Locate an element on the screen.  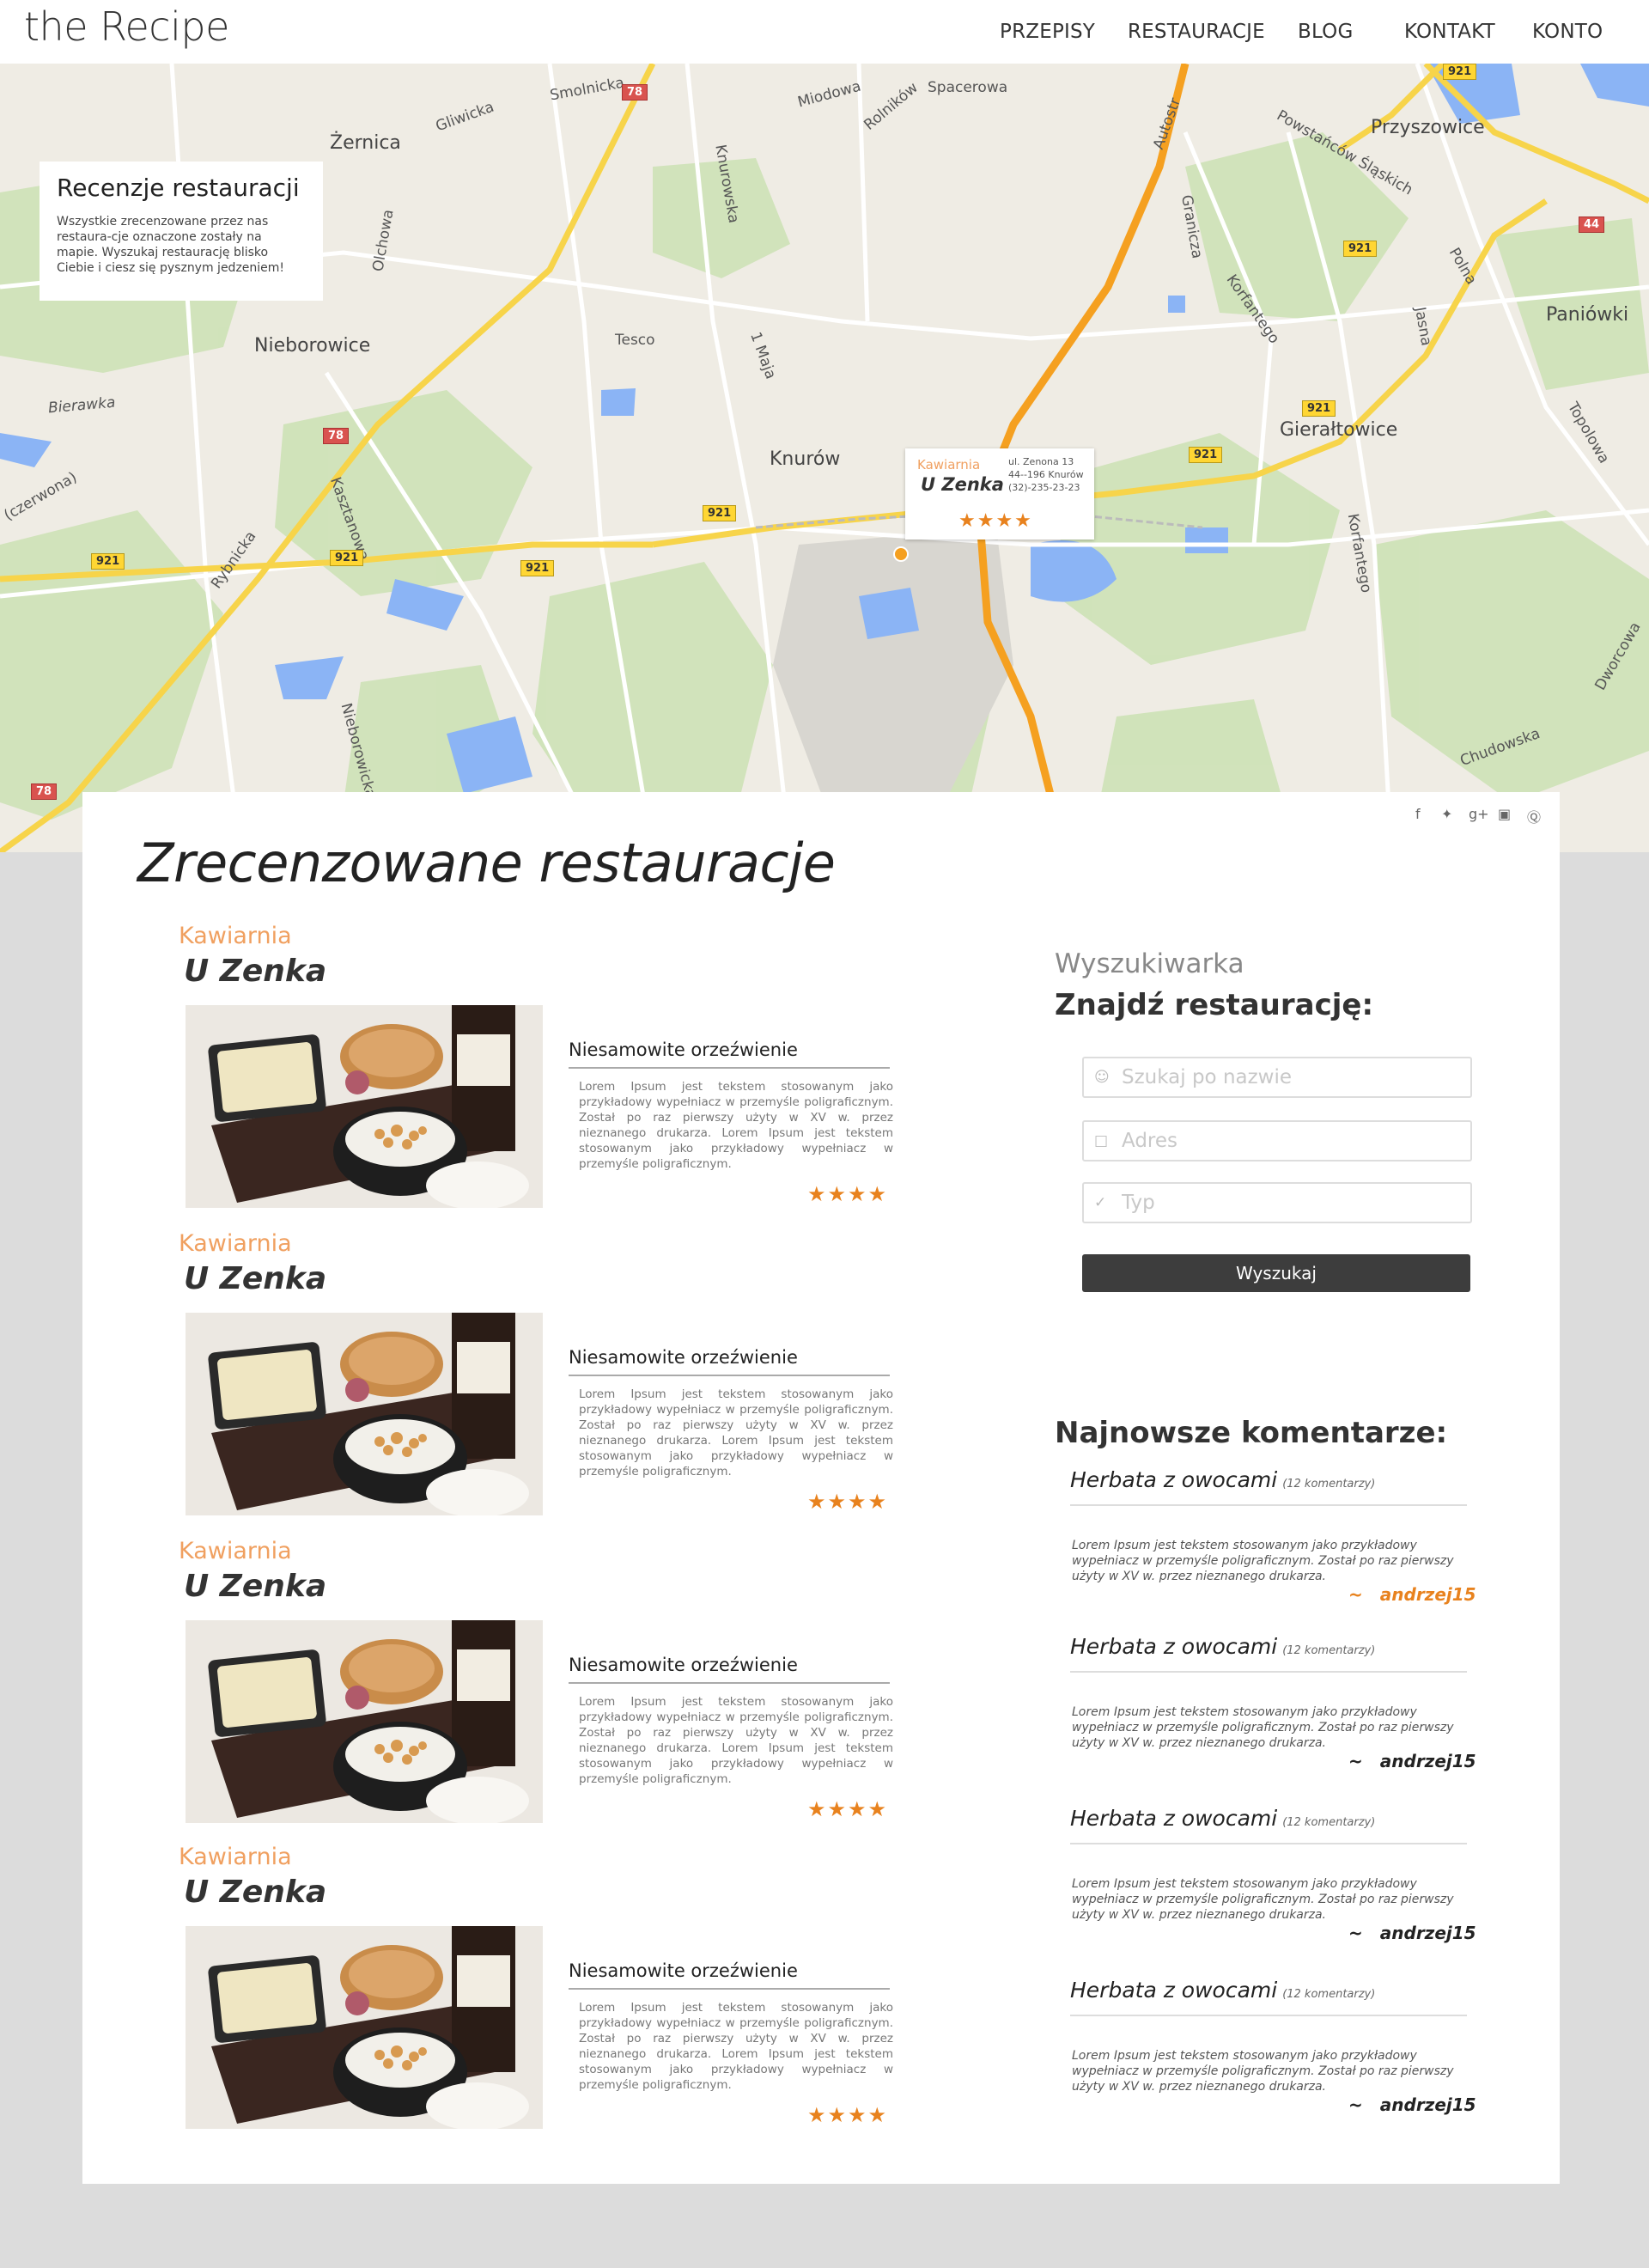
facebook-icon: f is located at coordinates (1418, 814).